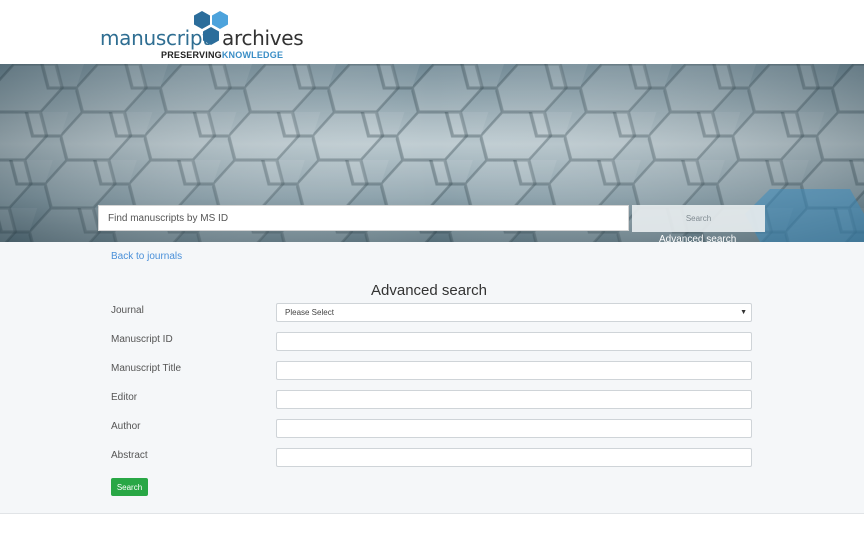 Image resolution: width=864 pixels, height=540 pixels. I want to click on manuscript-title-label: Manuscript Title, so click(146, 368).